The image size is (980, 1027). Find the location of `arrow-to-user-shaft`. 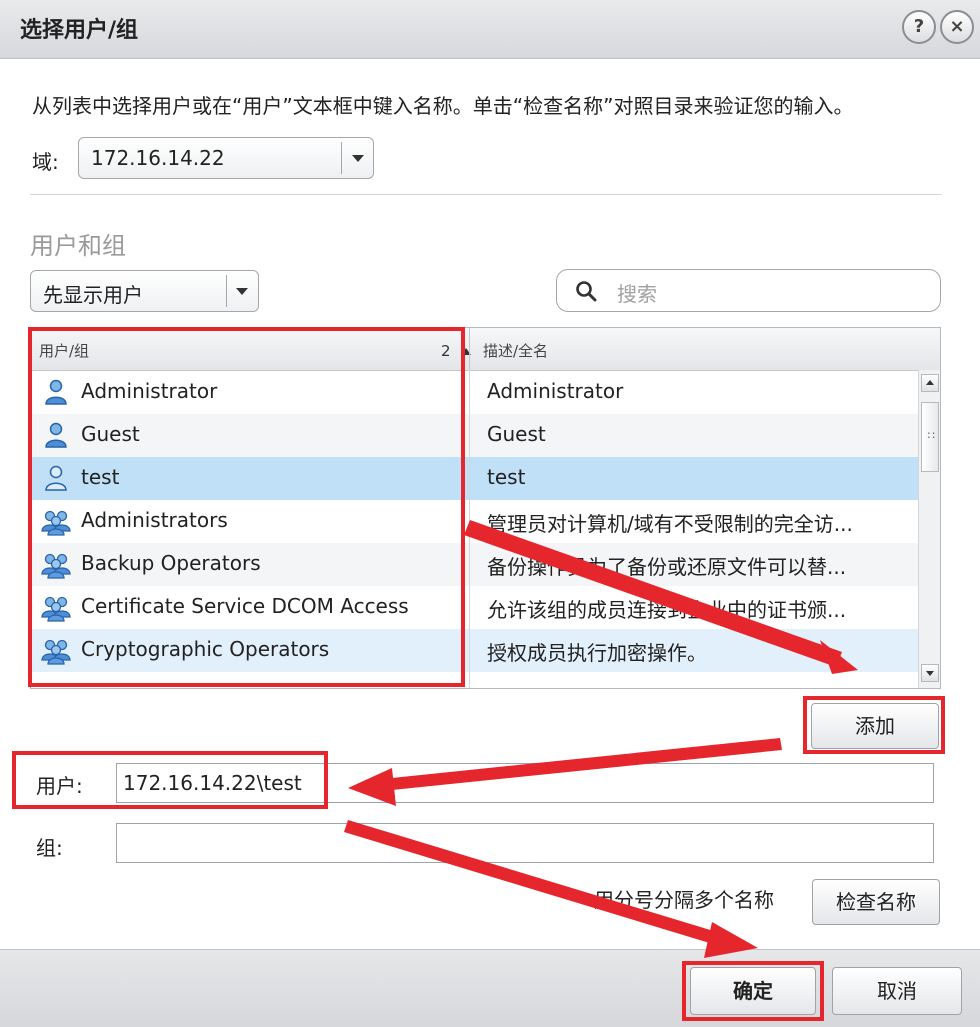

arrow-to-user-shaft is located at coordinates (577, 765).